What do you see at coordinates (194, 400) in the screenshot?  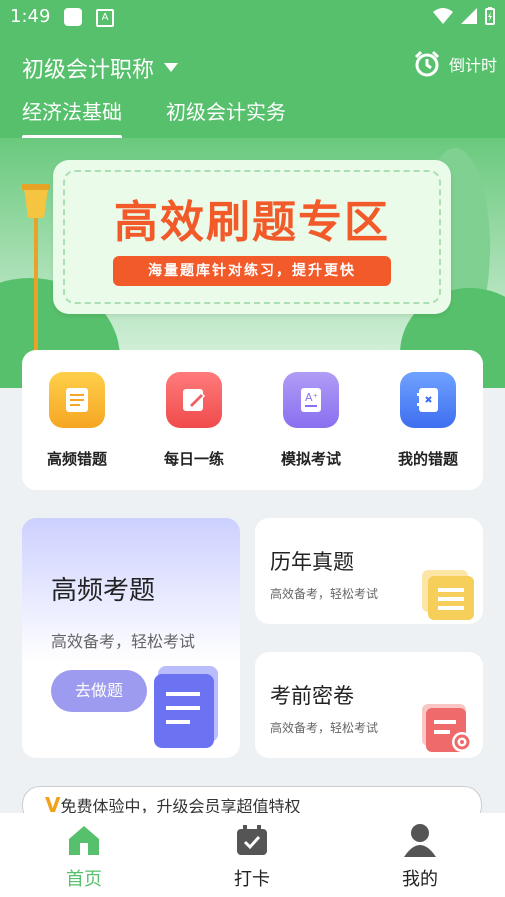 I see `pencil-icon` at bounding box center [194, 400].